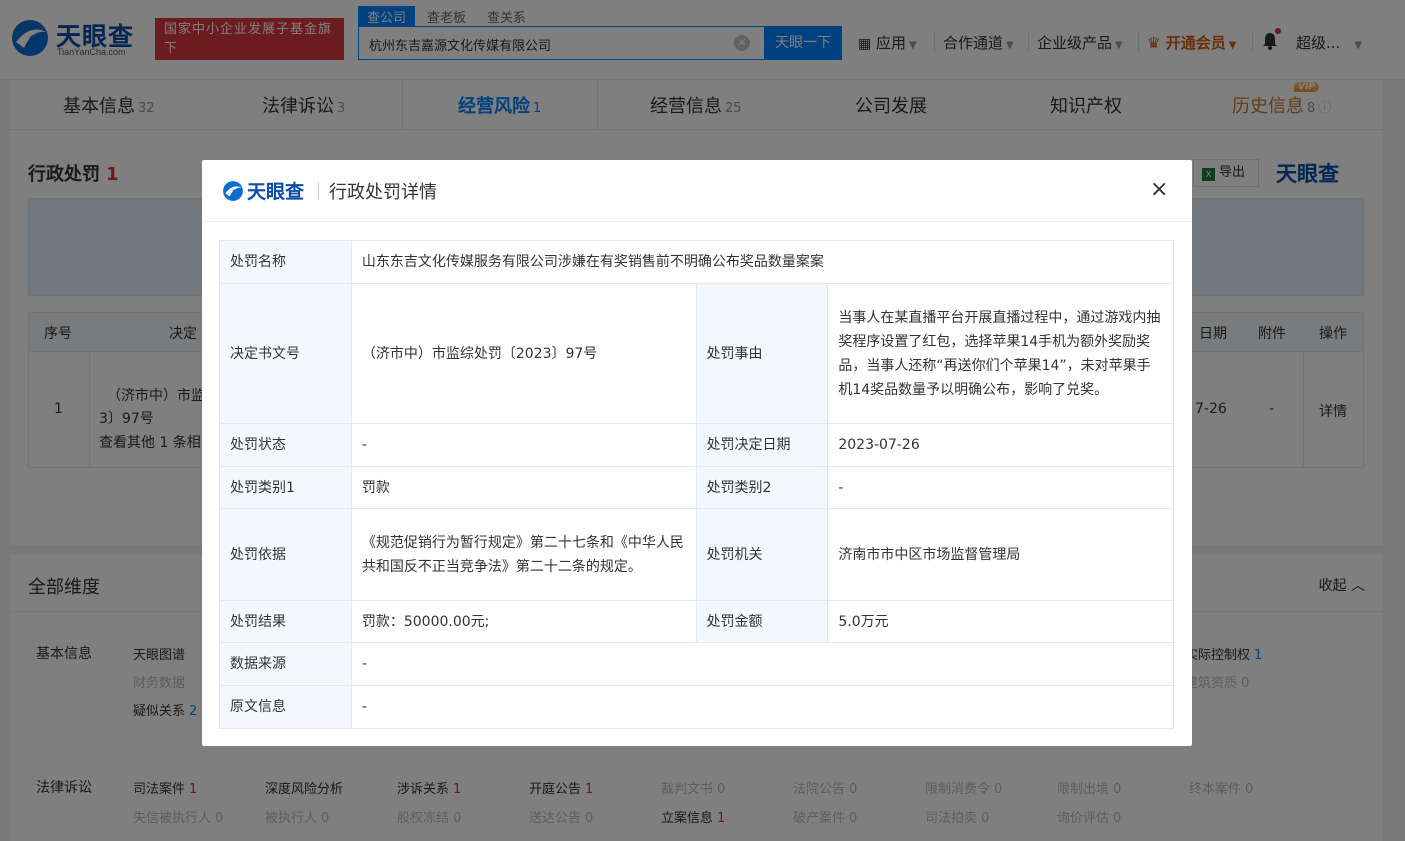  I want to click on value-penalty-status: -, so click(523, 445).